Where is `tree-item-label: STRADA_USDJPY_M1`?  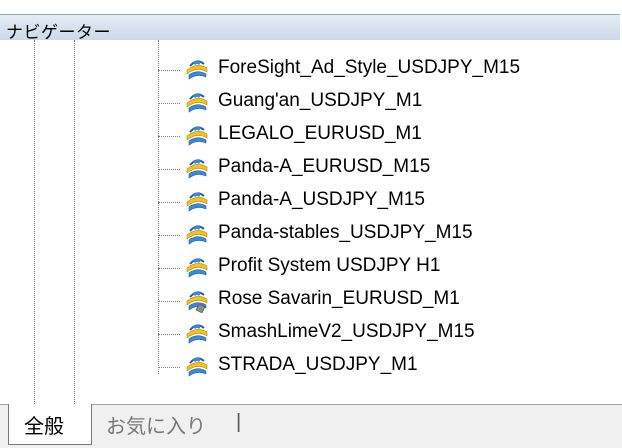 tree-item-label: STRADA_USDJPY_M1 is located at coordinates (318, 364).